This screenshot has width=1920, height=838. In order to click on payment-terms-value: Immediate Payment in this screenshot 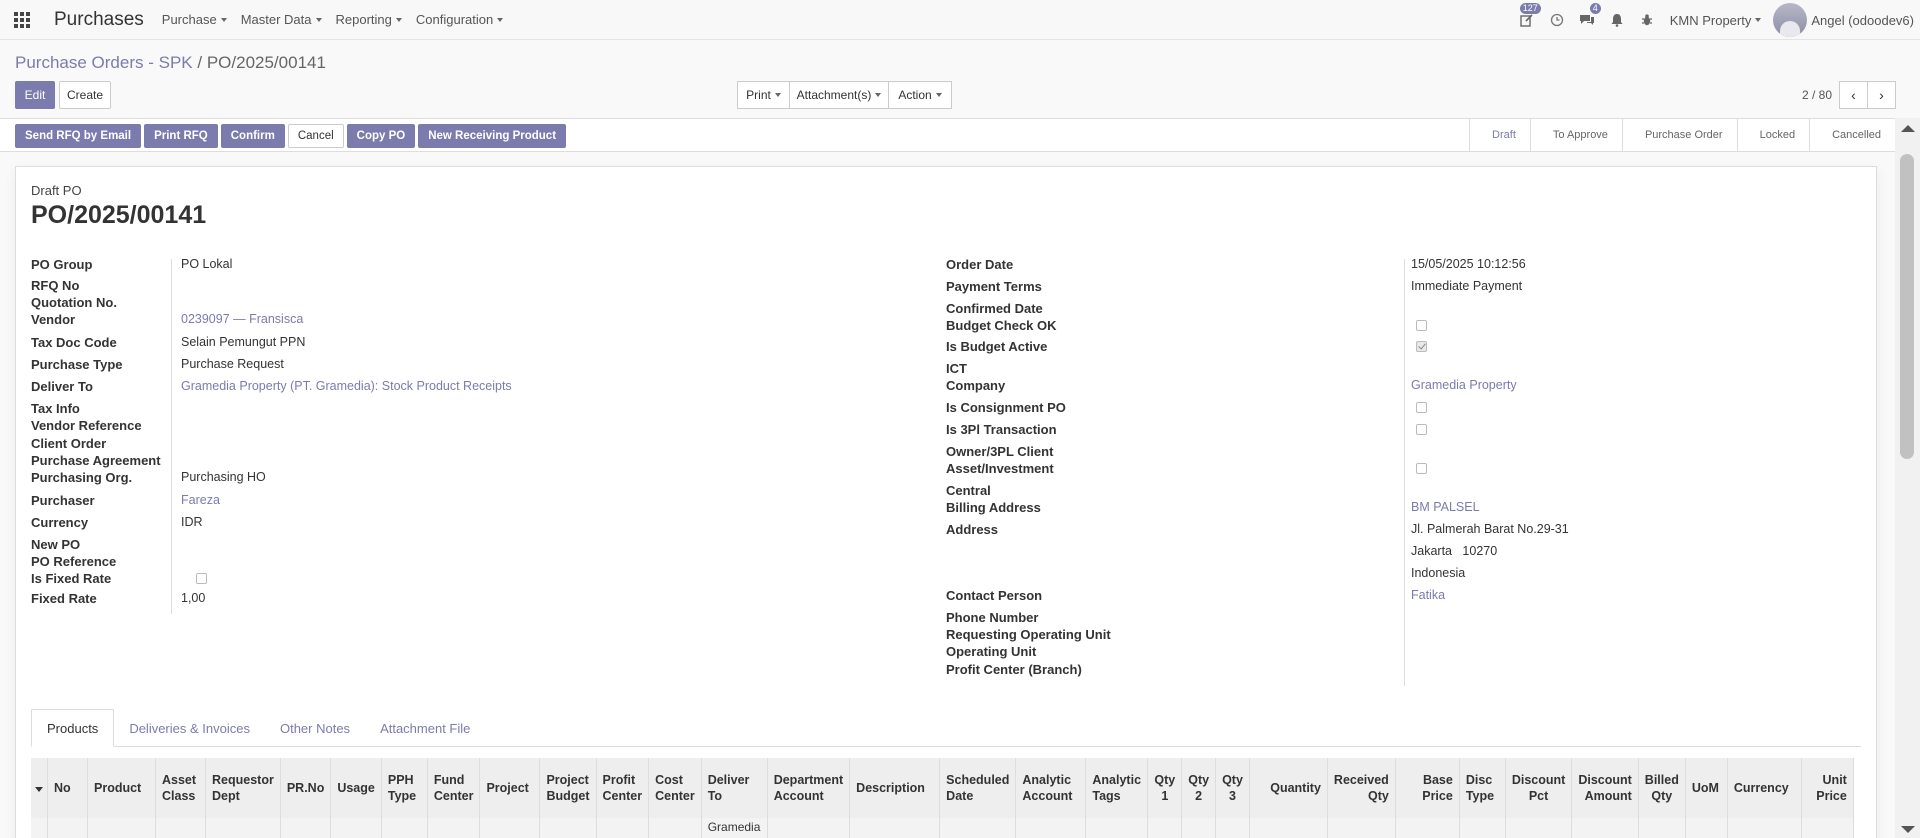, I will do `click(1466, 286)`.